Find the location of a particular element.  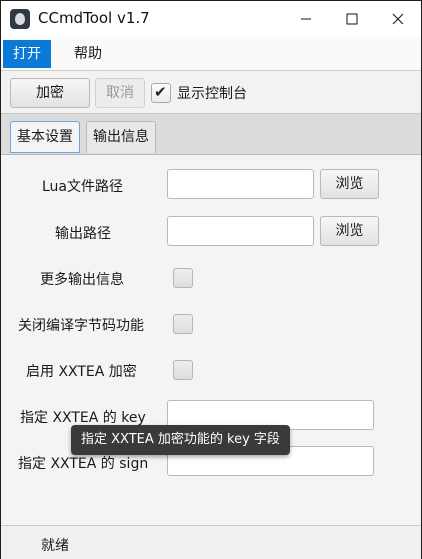

show-console-label: 显示控制台 is located at coordinates (212, 93).